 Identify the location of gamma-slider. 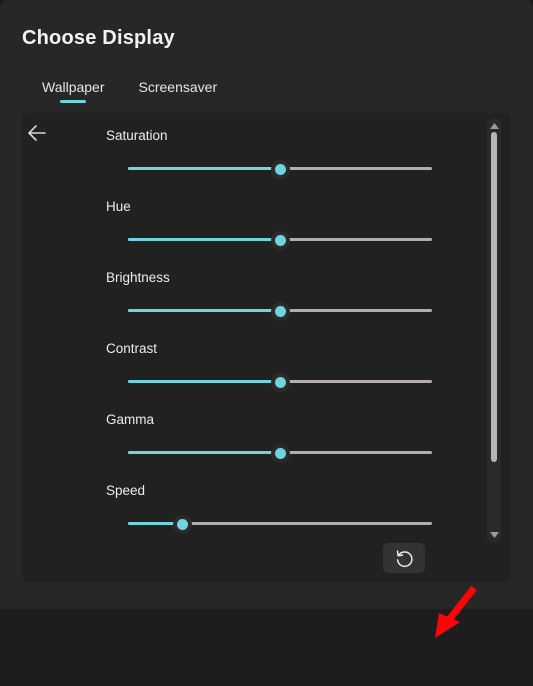
(280, 453).